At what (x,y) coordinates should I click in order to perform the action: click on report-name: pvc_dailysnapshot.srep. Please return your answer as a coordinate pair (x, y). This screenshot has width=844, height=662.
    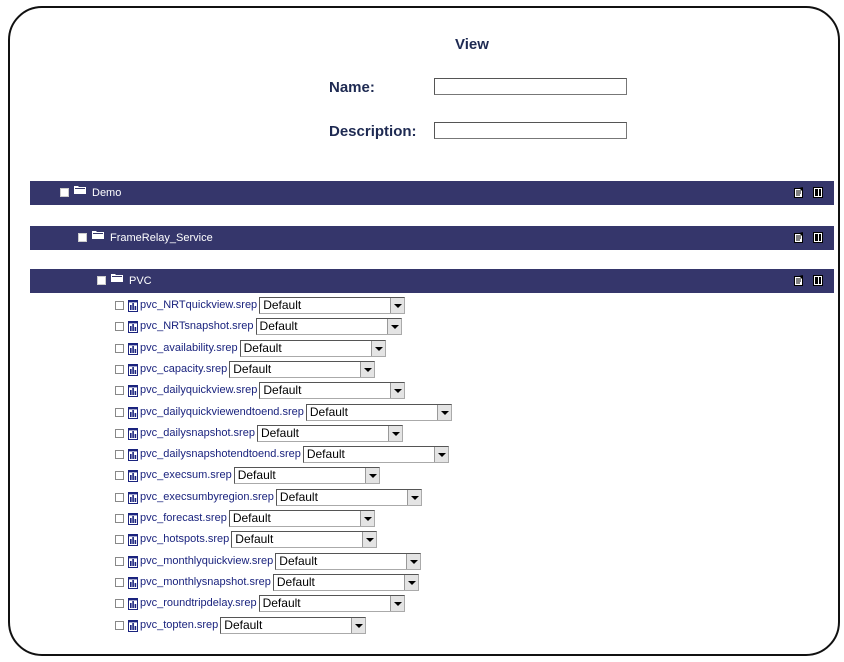
    Looking at the image, I should click on (197, 433).